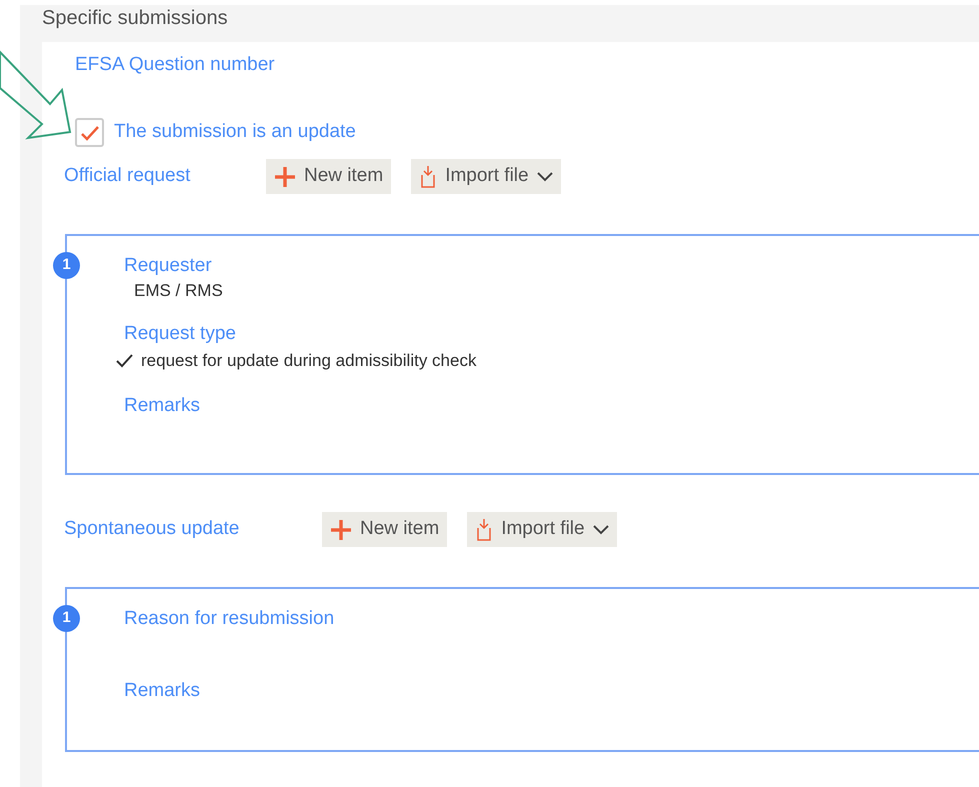  What do you see at coordinates (308, 361) in the screenshot?
I see `field-value: request for update during admissibility check` at bounding box center [308, 361].